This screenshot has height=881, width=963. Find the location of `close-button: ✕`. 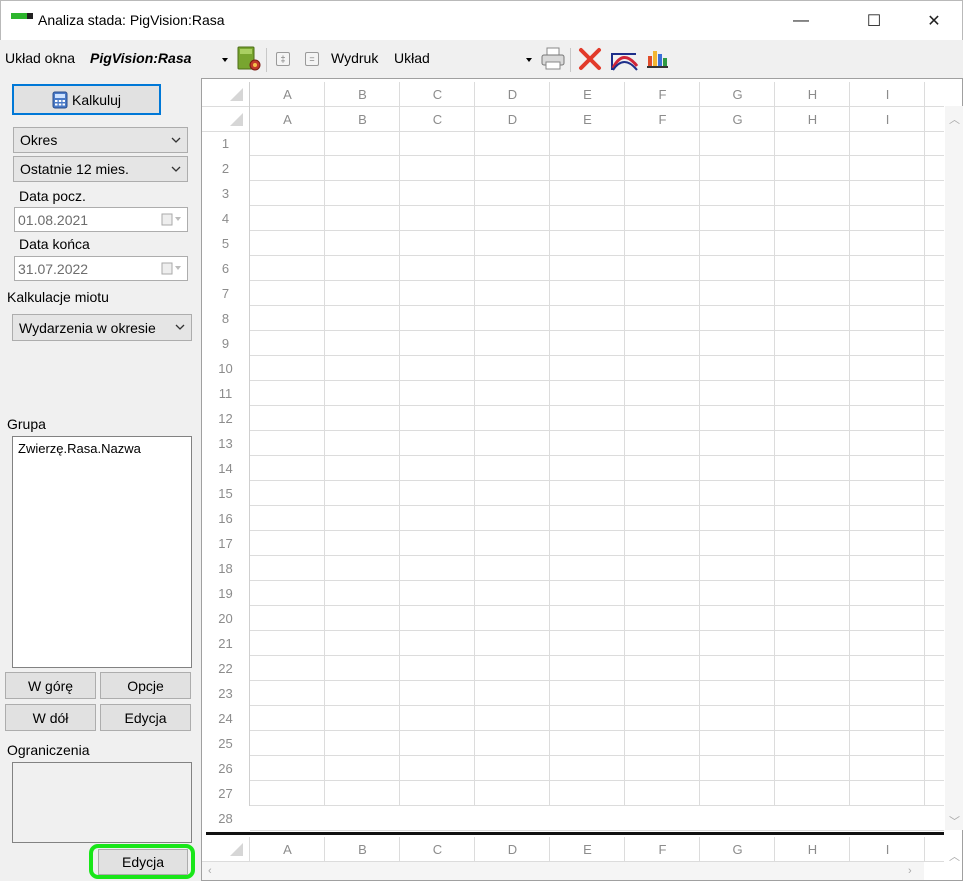

close-button: ✕ is located at coordinates (934, 21).